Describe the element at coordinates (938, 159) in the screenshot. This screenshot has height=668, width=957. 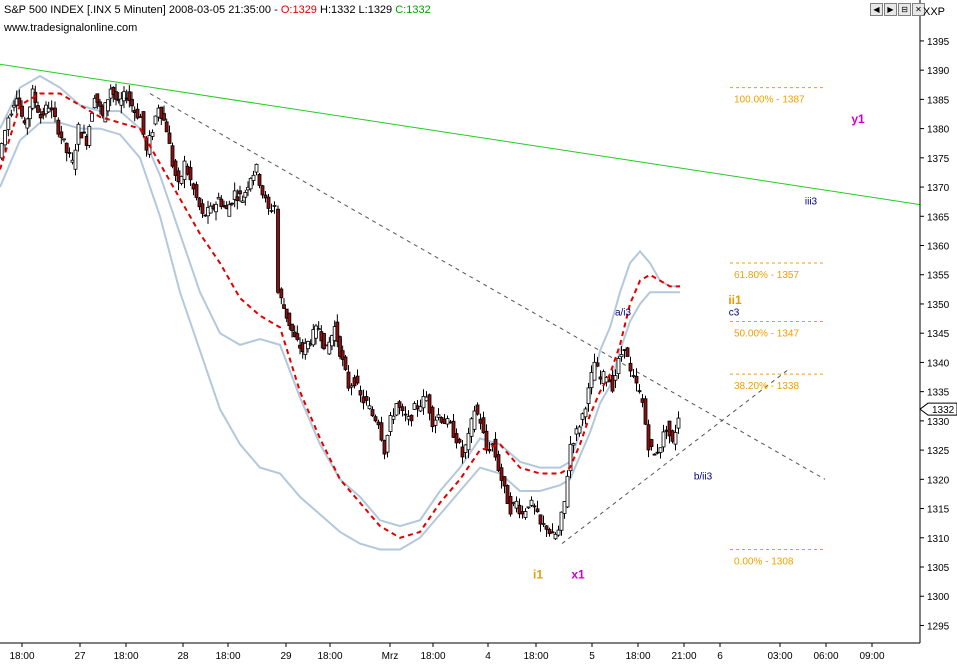
I see `y-tick-label: 1375` at that location.